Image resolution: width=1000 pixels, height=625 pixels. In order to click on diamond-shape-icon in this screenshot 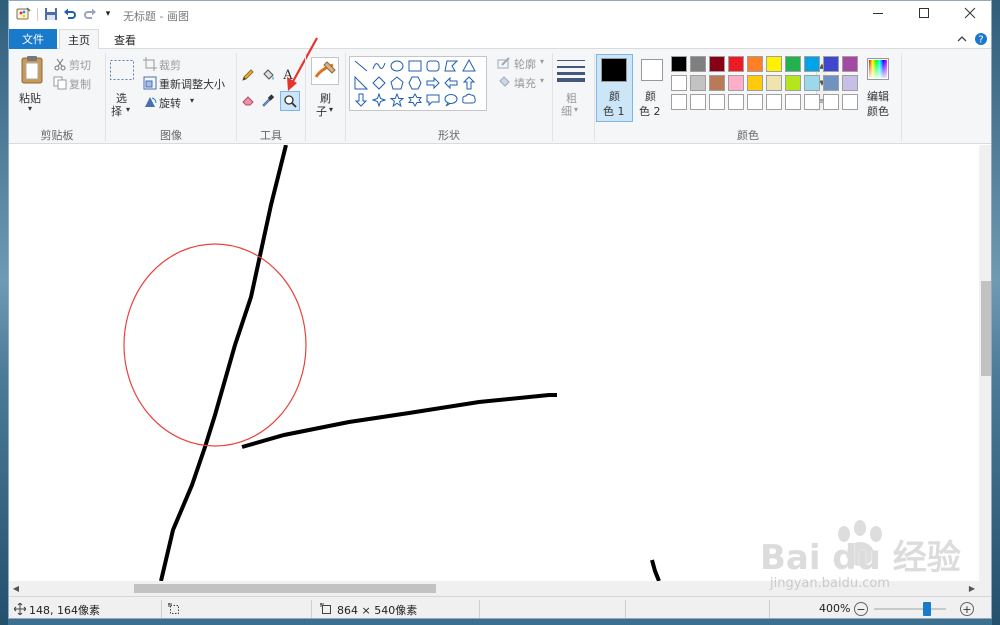, I will do `click(379, 83)`.